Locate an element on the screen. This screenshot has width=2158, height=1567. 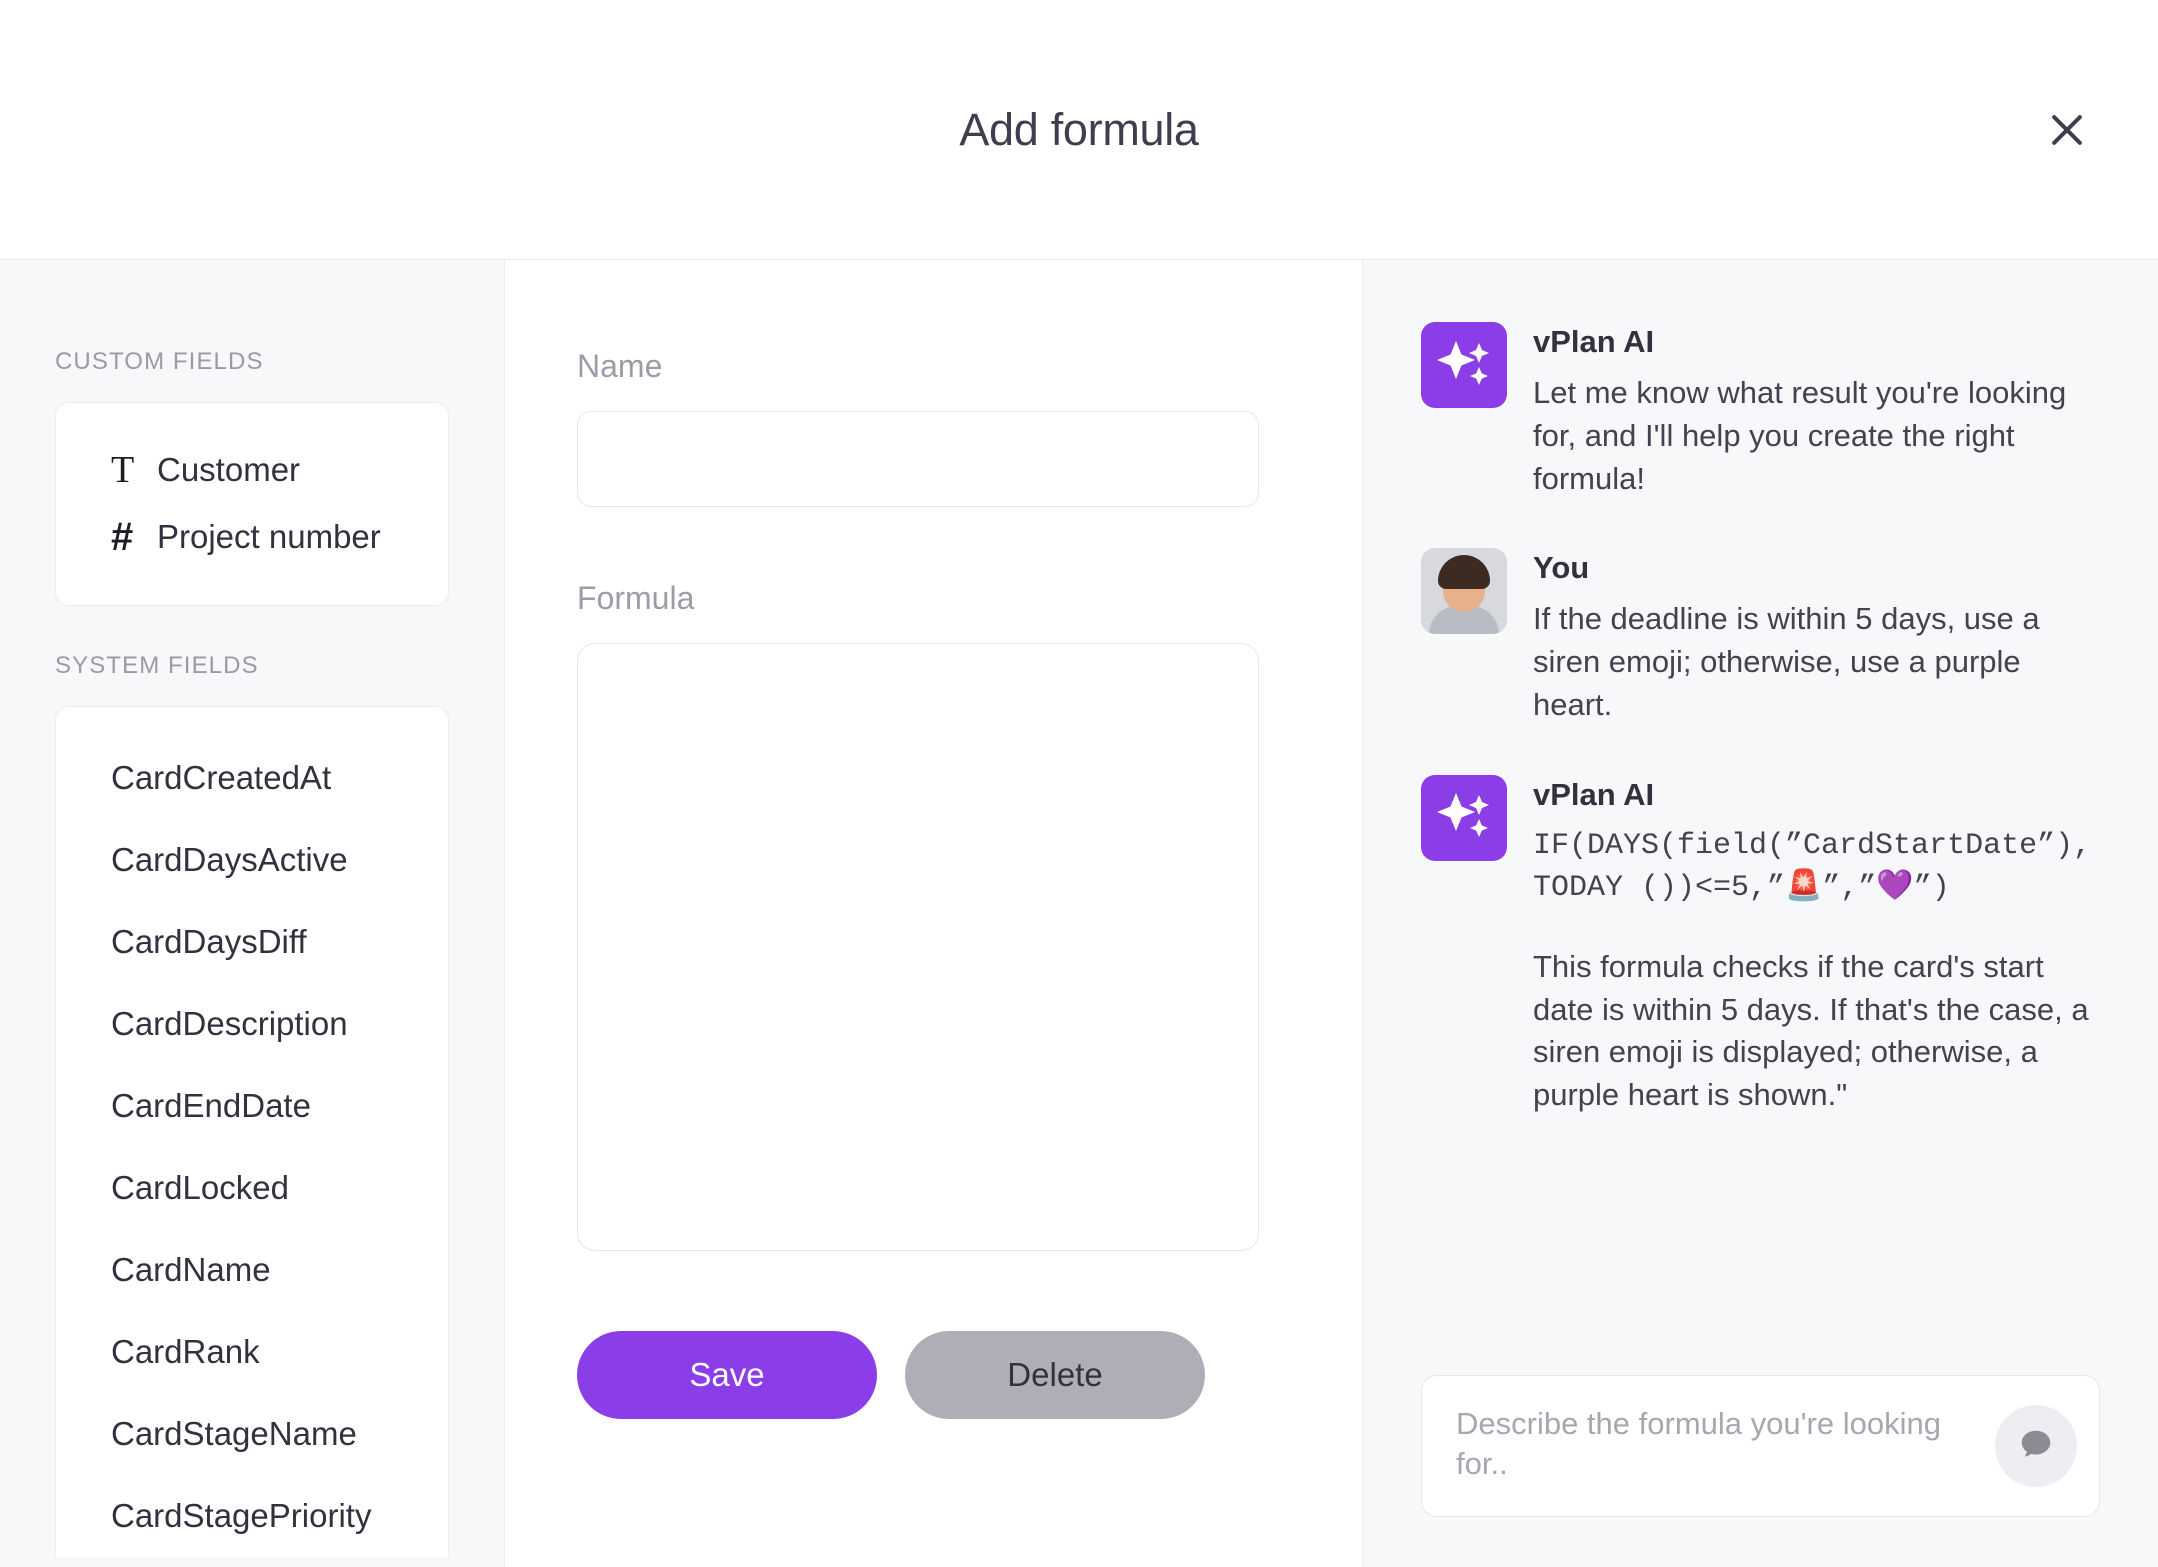
sidebar-item-carddescription: CardDescription is located at coordinates (252, 1024).